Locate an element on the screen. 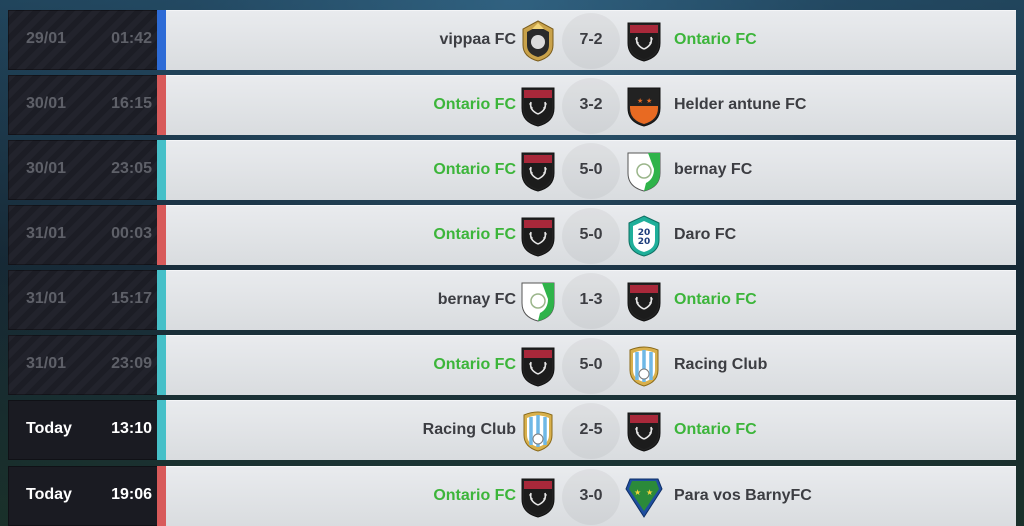 Image resolution: width=1024 pixels, height=526 pixels. match-card: Ontario FC 5-0 bernay FC is located at coordinates (591, 170).